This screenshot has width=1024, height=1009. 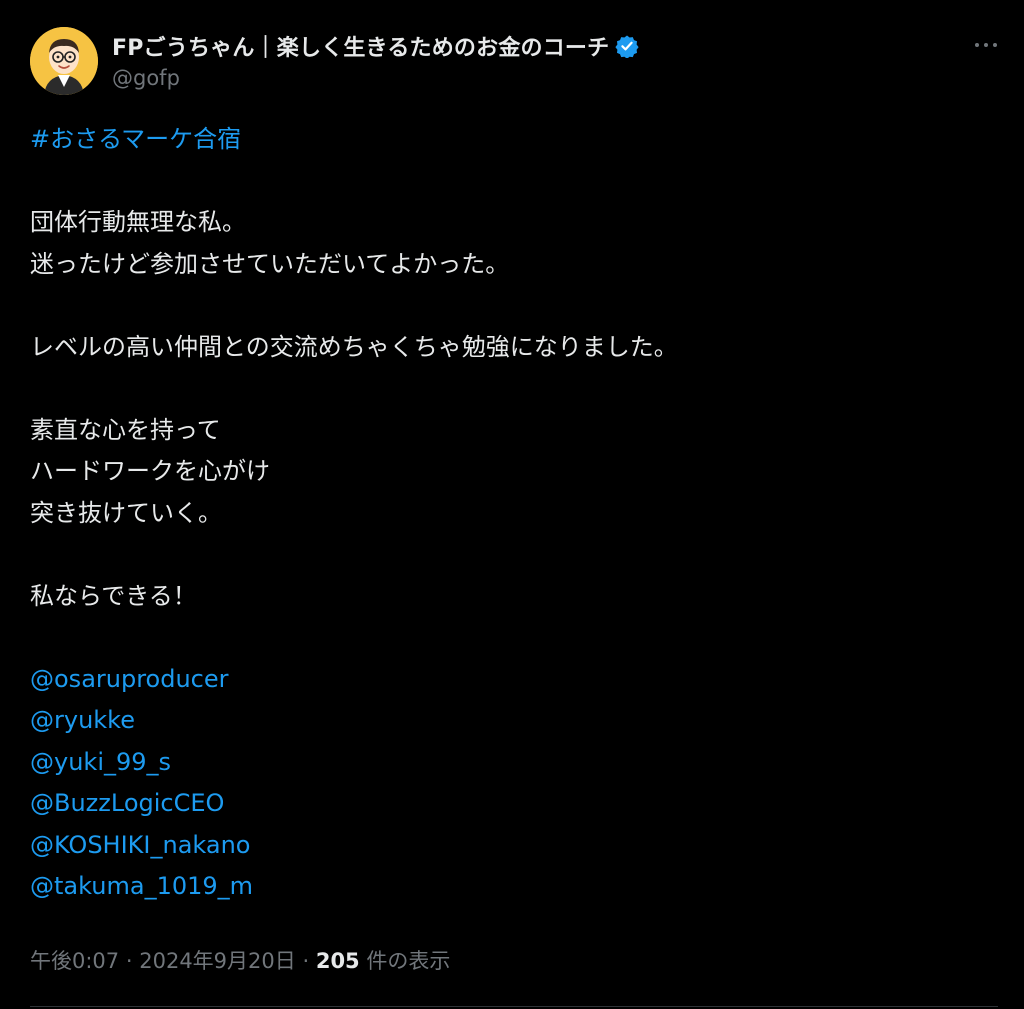 What do you see at coordinates (510, 804) in the screenshot?
I see `mention-link: @BuzzLogicCEO` at bounding box center [510, 804].